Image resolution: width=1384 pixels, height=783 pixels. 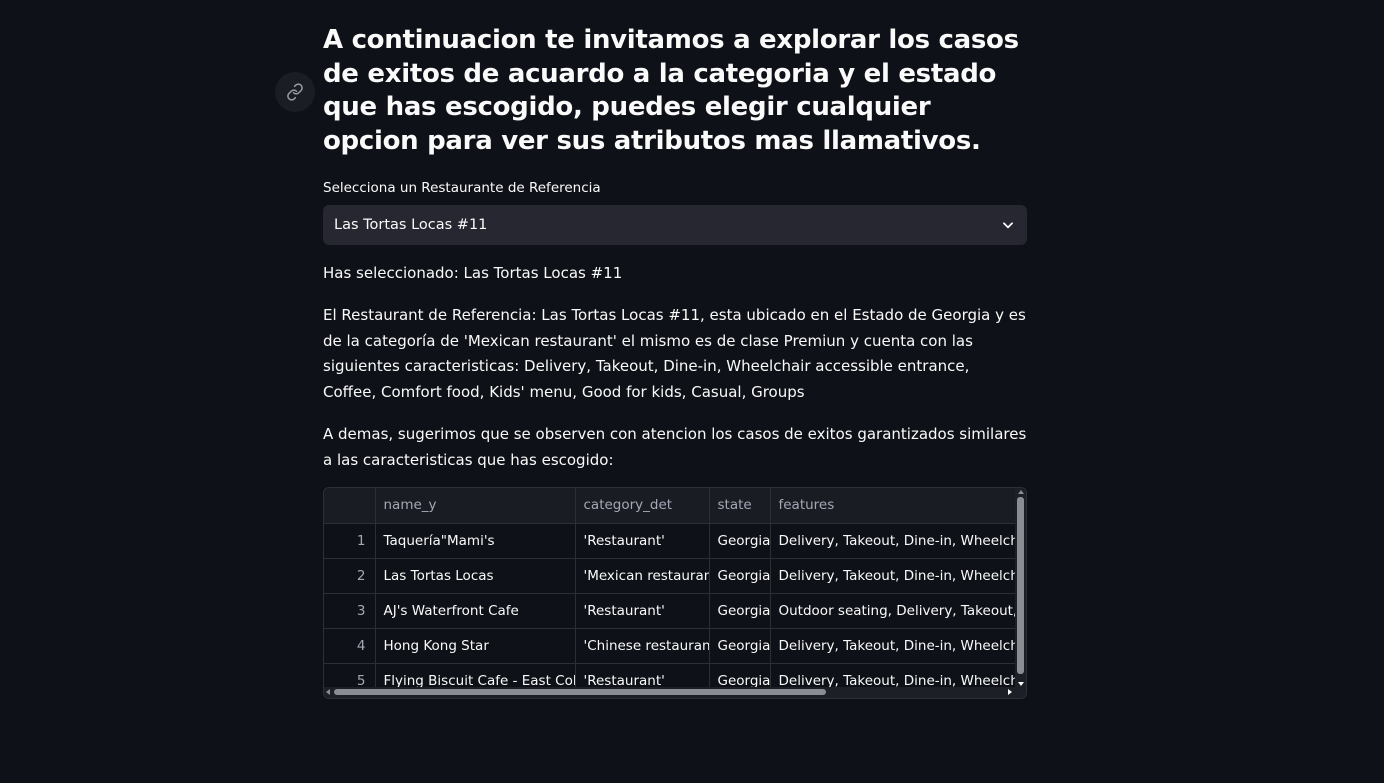 What do you see at coordinates (328, 692) in the screenshot?
I see `scroll-left-arrow` at bounding box center [328, 692].